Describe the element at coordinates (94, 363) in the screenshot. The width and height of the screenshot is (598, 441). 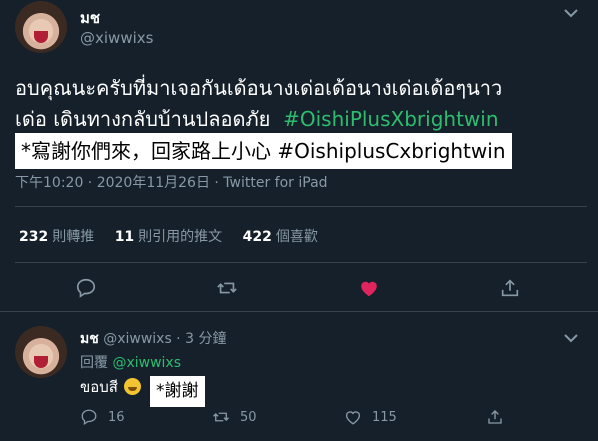
I see `replying-label: 回覆` at that location.